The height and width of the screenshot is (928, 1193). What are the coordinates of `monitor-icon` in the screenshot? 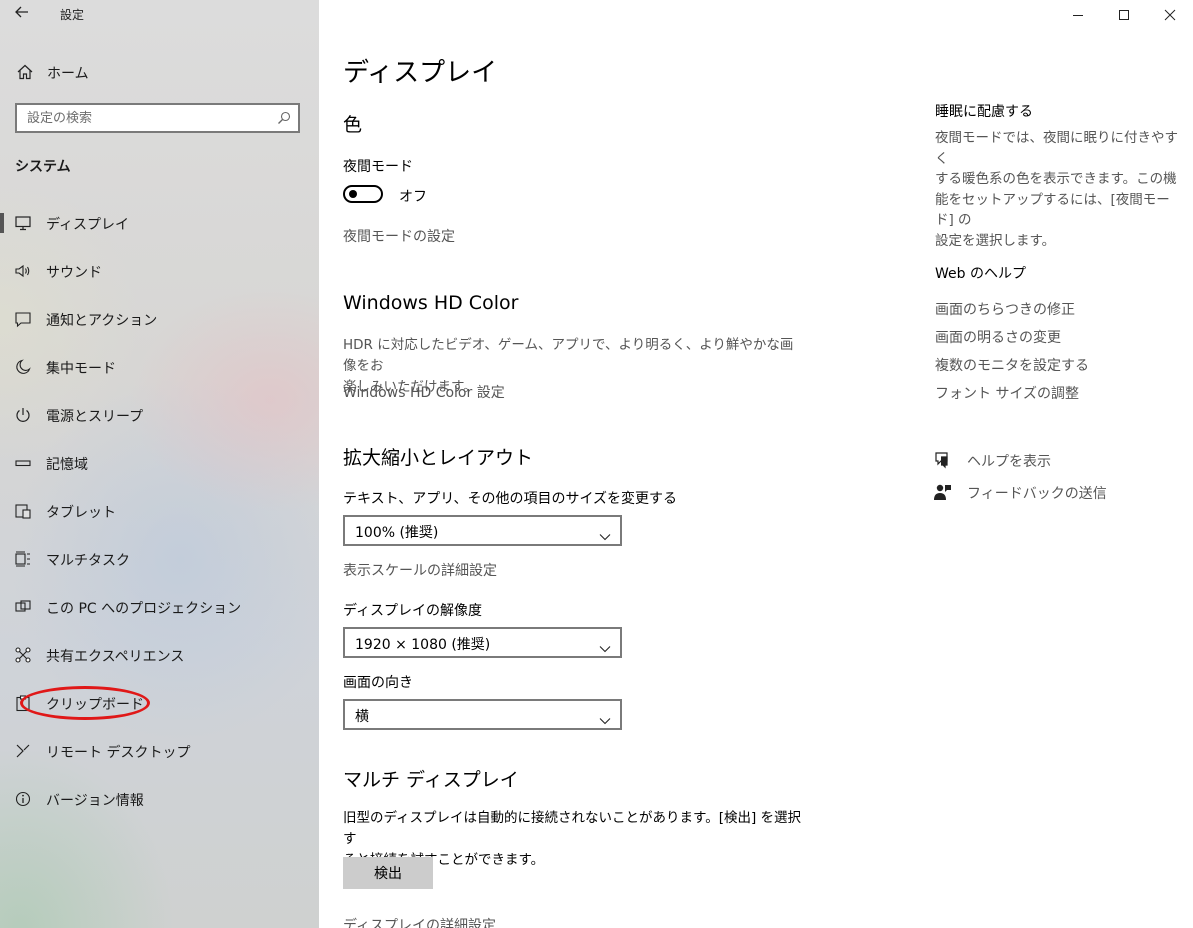 It's located at (23, 223).